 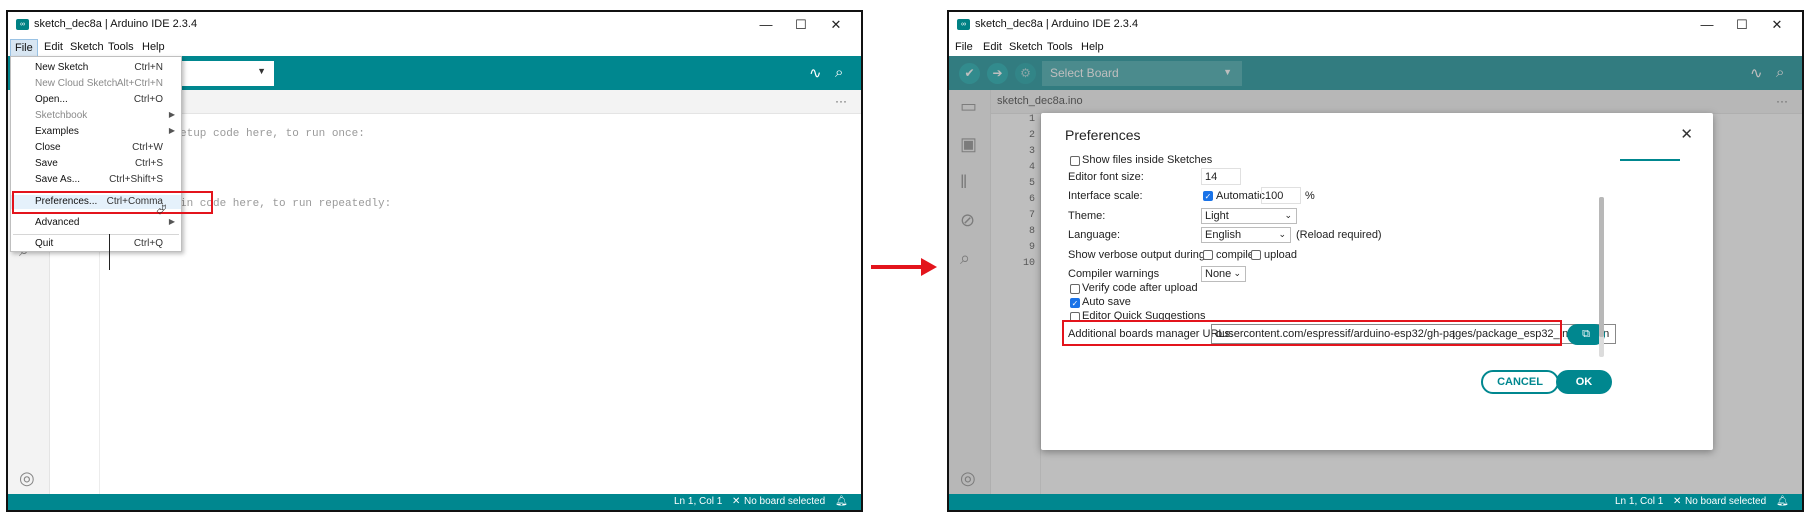 I want to click on warnings-value: None, so click(x=1218, y=274).